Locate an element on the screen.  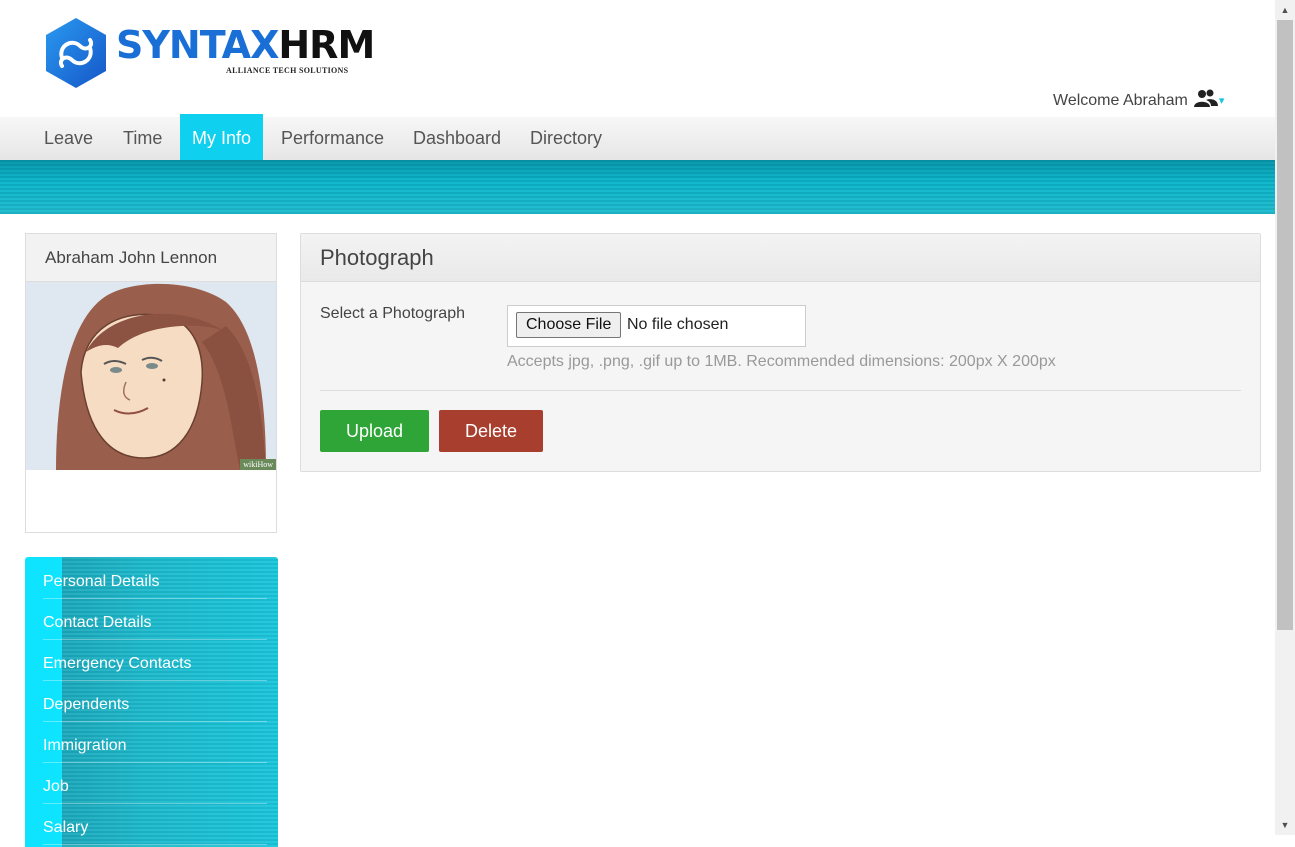
menu-item-salary: Salary is located at coordinates (155, 824).